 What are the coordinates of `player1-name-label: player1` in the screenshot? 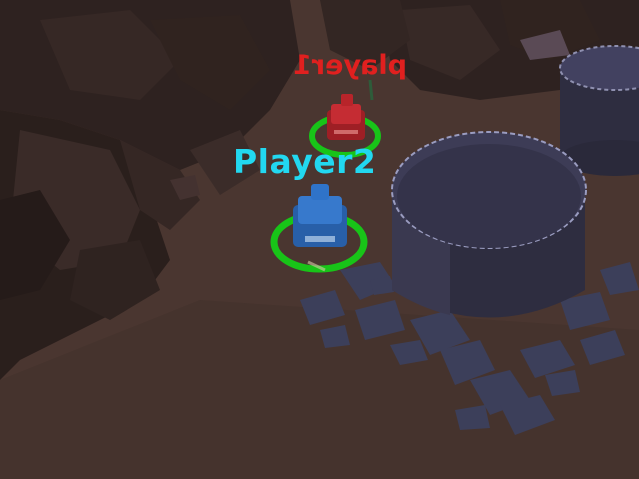 It's located at (350, 65).